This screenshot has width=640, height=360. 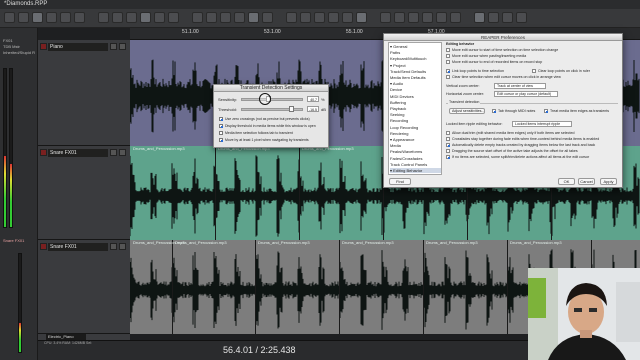 What do you see at coordinates (586, 181) in the screenshot?
I see `cancel-button: Cancel` at bounding box center [586, 181].